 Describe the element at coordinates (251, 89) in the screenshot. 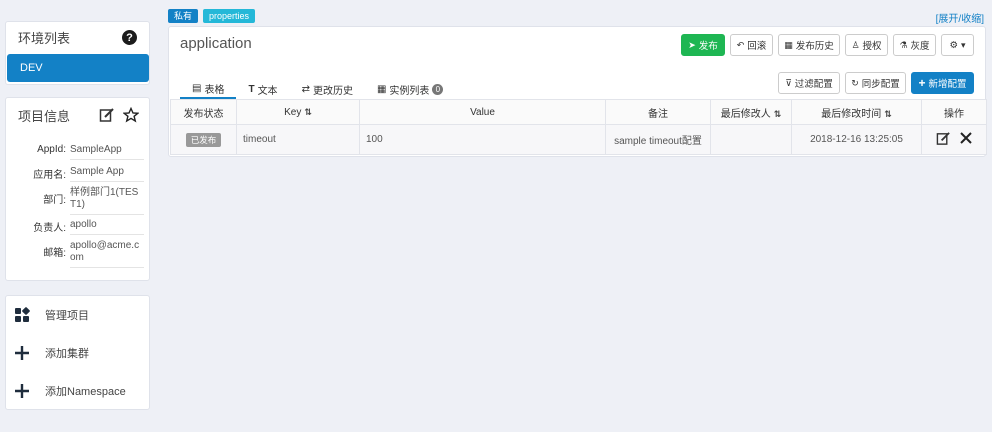

I see `text-icon: T` at that location.